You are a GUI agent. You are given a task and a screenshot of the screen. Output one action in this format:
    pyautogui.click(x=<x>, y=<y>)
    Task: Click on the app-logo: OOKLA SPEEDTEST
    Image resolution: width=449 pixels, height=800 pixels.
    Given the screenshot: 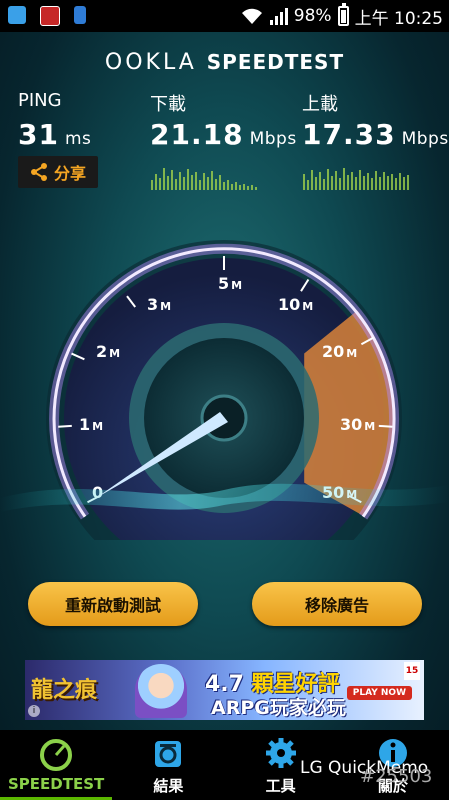 What is the action you would take?
    pyautogui.click(x=224, y=62)
    